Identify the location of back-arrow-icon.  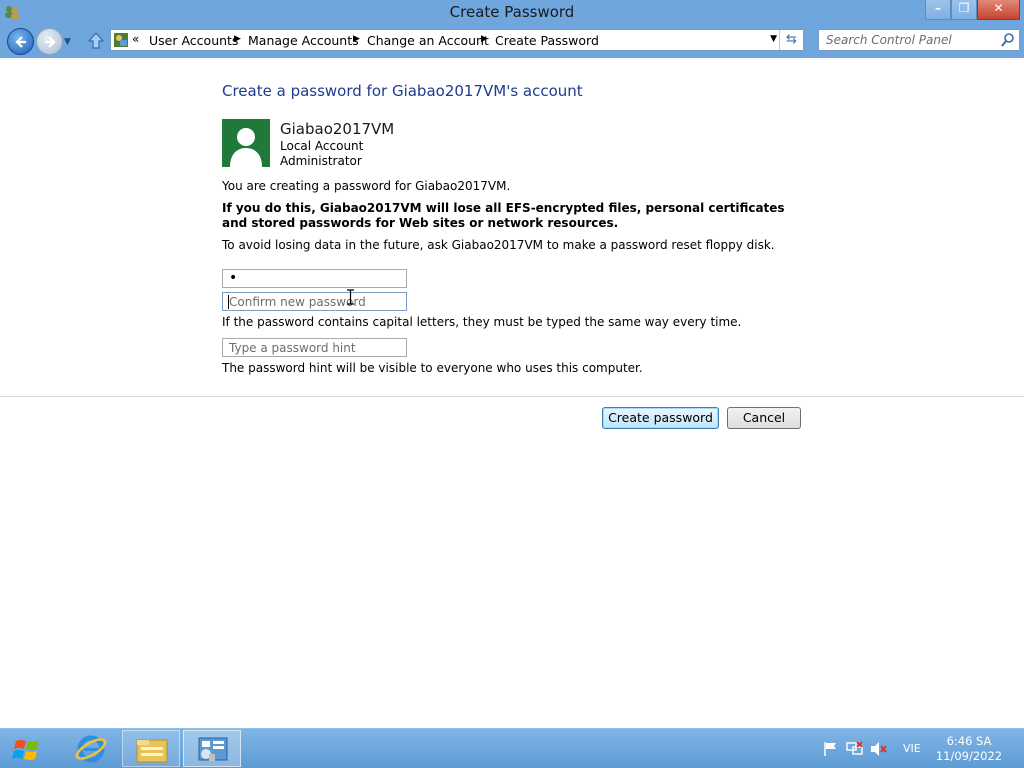
(20, 42).